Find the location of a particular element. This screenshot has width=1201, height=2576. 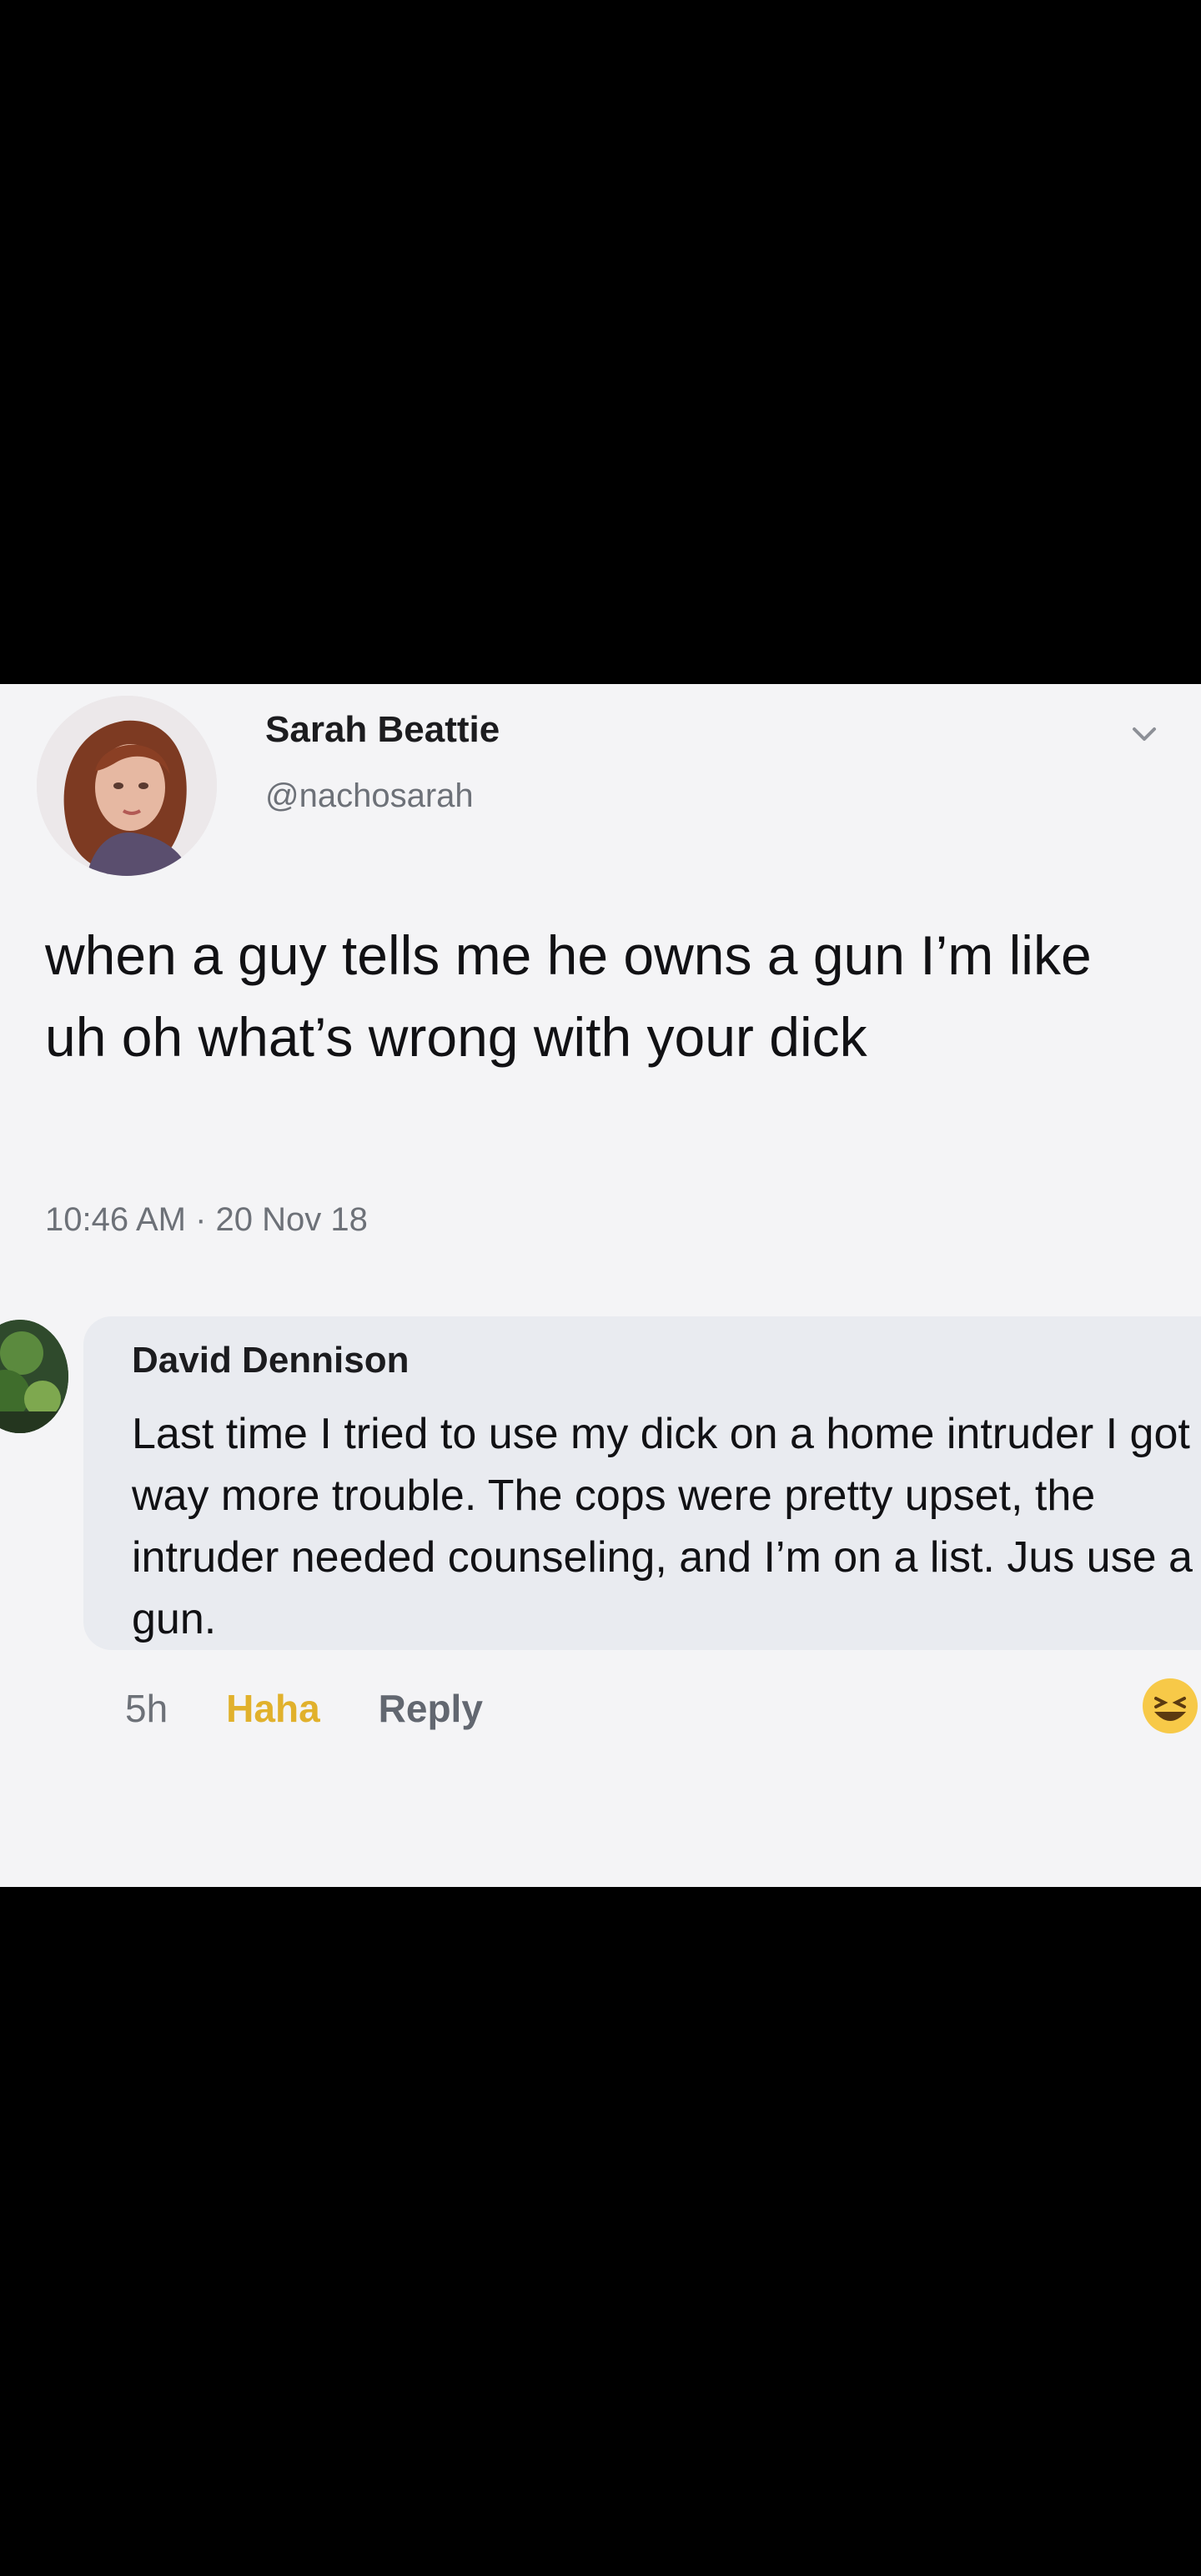

tweet-avatar is located at coordinates (127, 786).